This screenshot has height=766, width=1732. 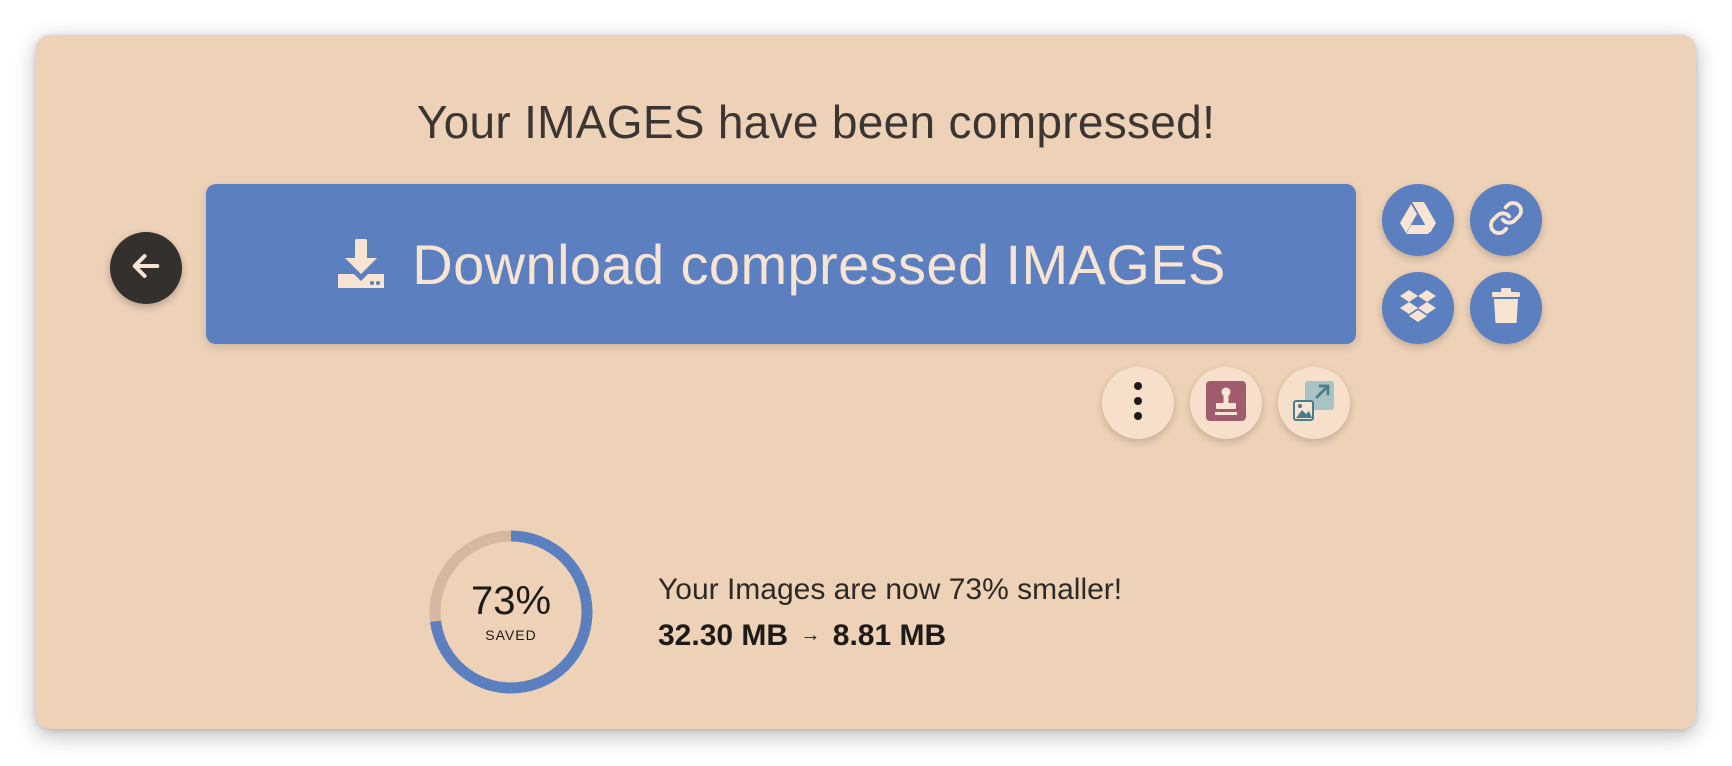 I want to click on watermark-button, so click(x=1226, y=403).